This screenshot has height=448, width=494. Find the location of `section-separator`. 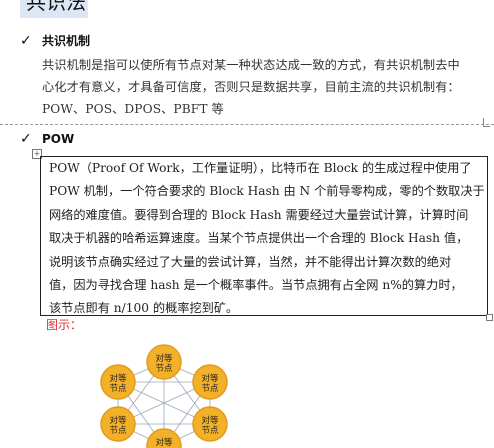

section-separator is located at coordinates (247, 124).